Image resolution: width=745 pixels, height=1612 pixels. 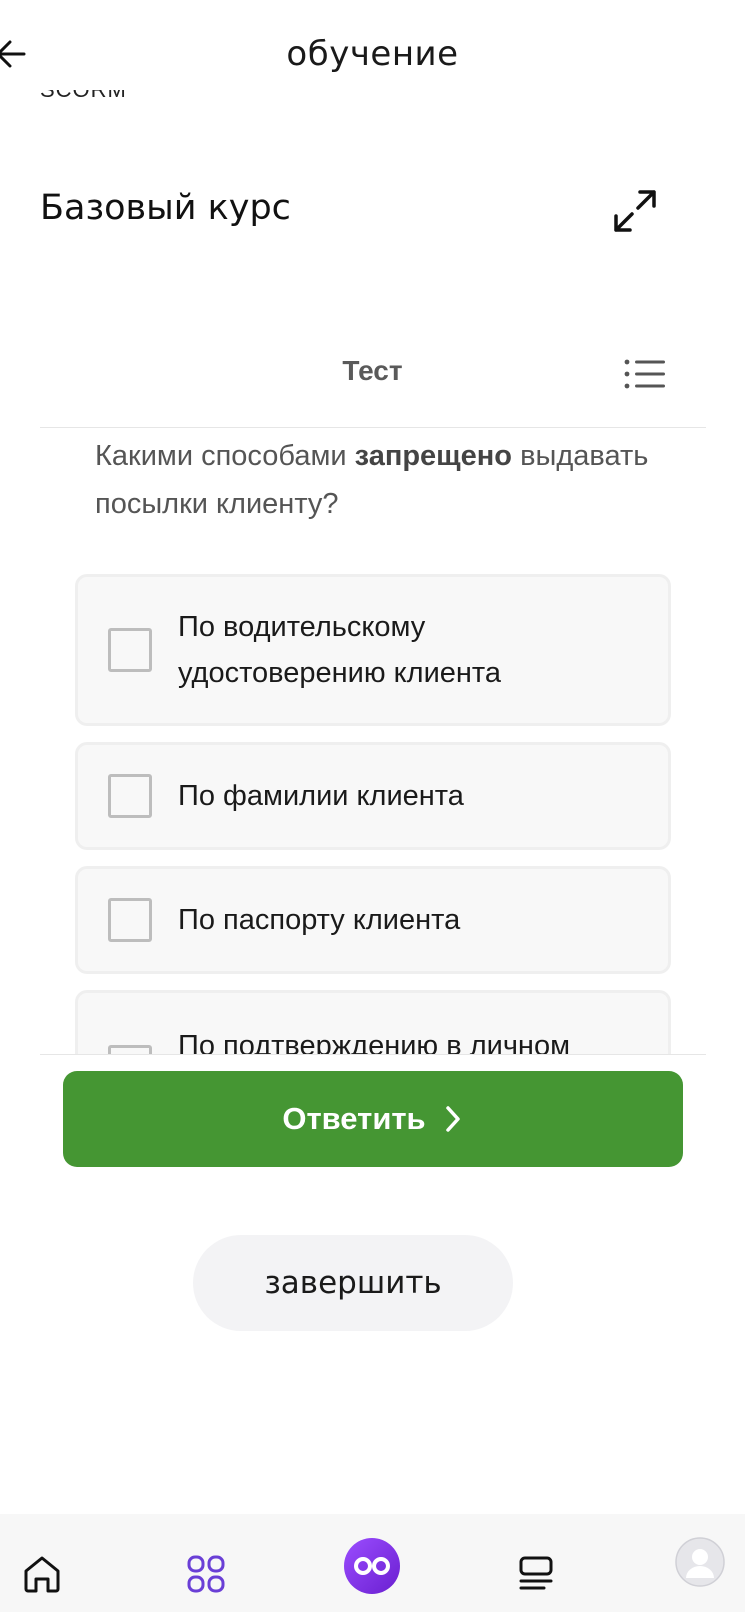 I want to click on infinity-icon, so click(x=372, y=1566).